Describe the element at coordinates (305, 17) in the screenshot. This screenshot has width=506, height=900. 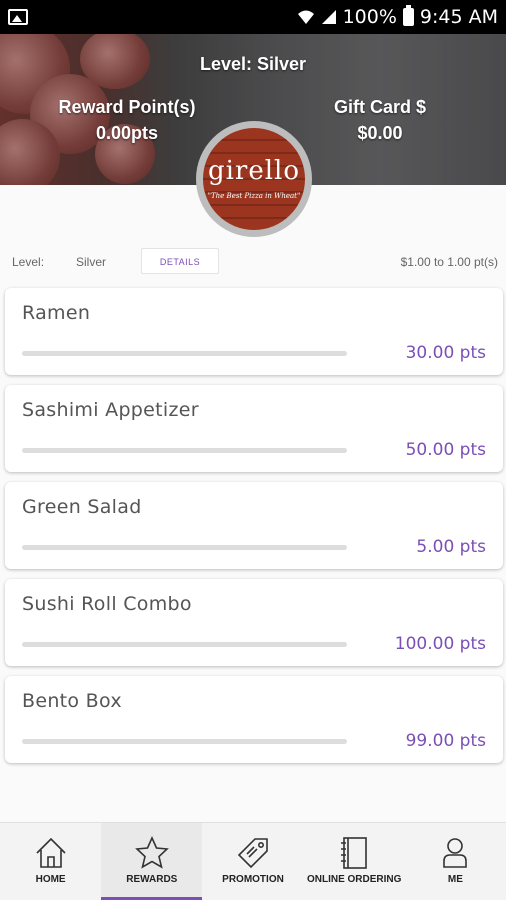
I see `wifi-icon` at that location.